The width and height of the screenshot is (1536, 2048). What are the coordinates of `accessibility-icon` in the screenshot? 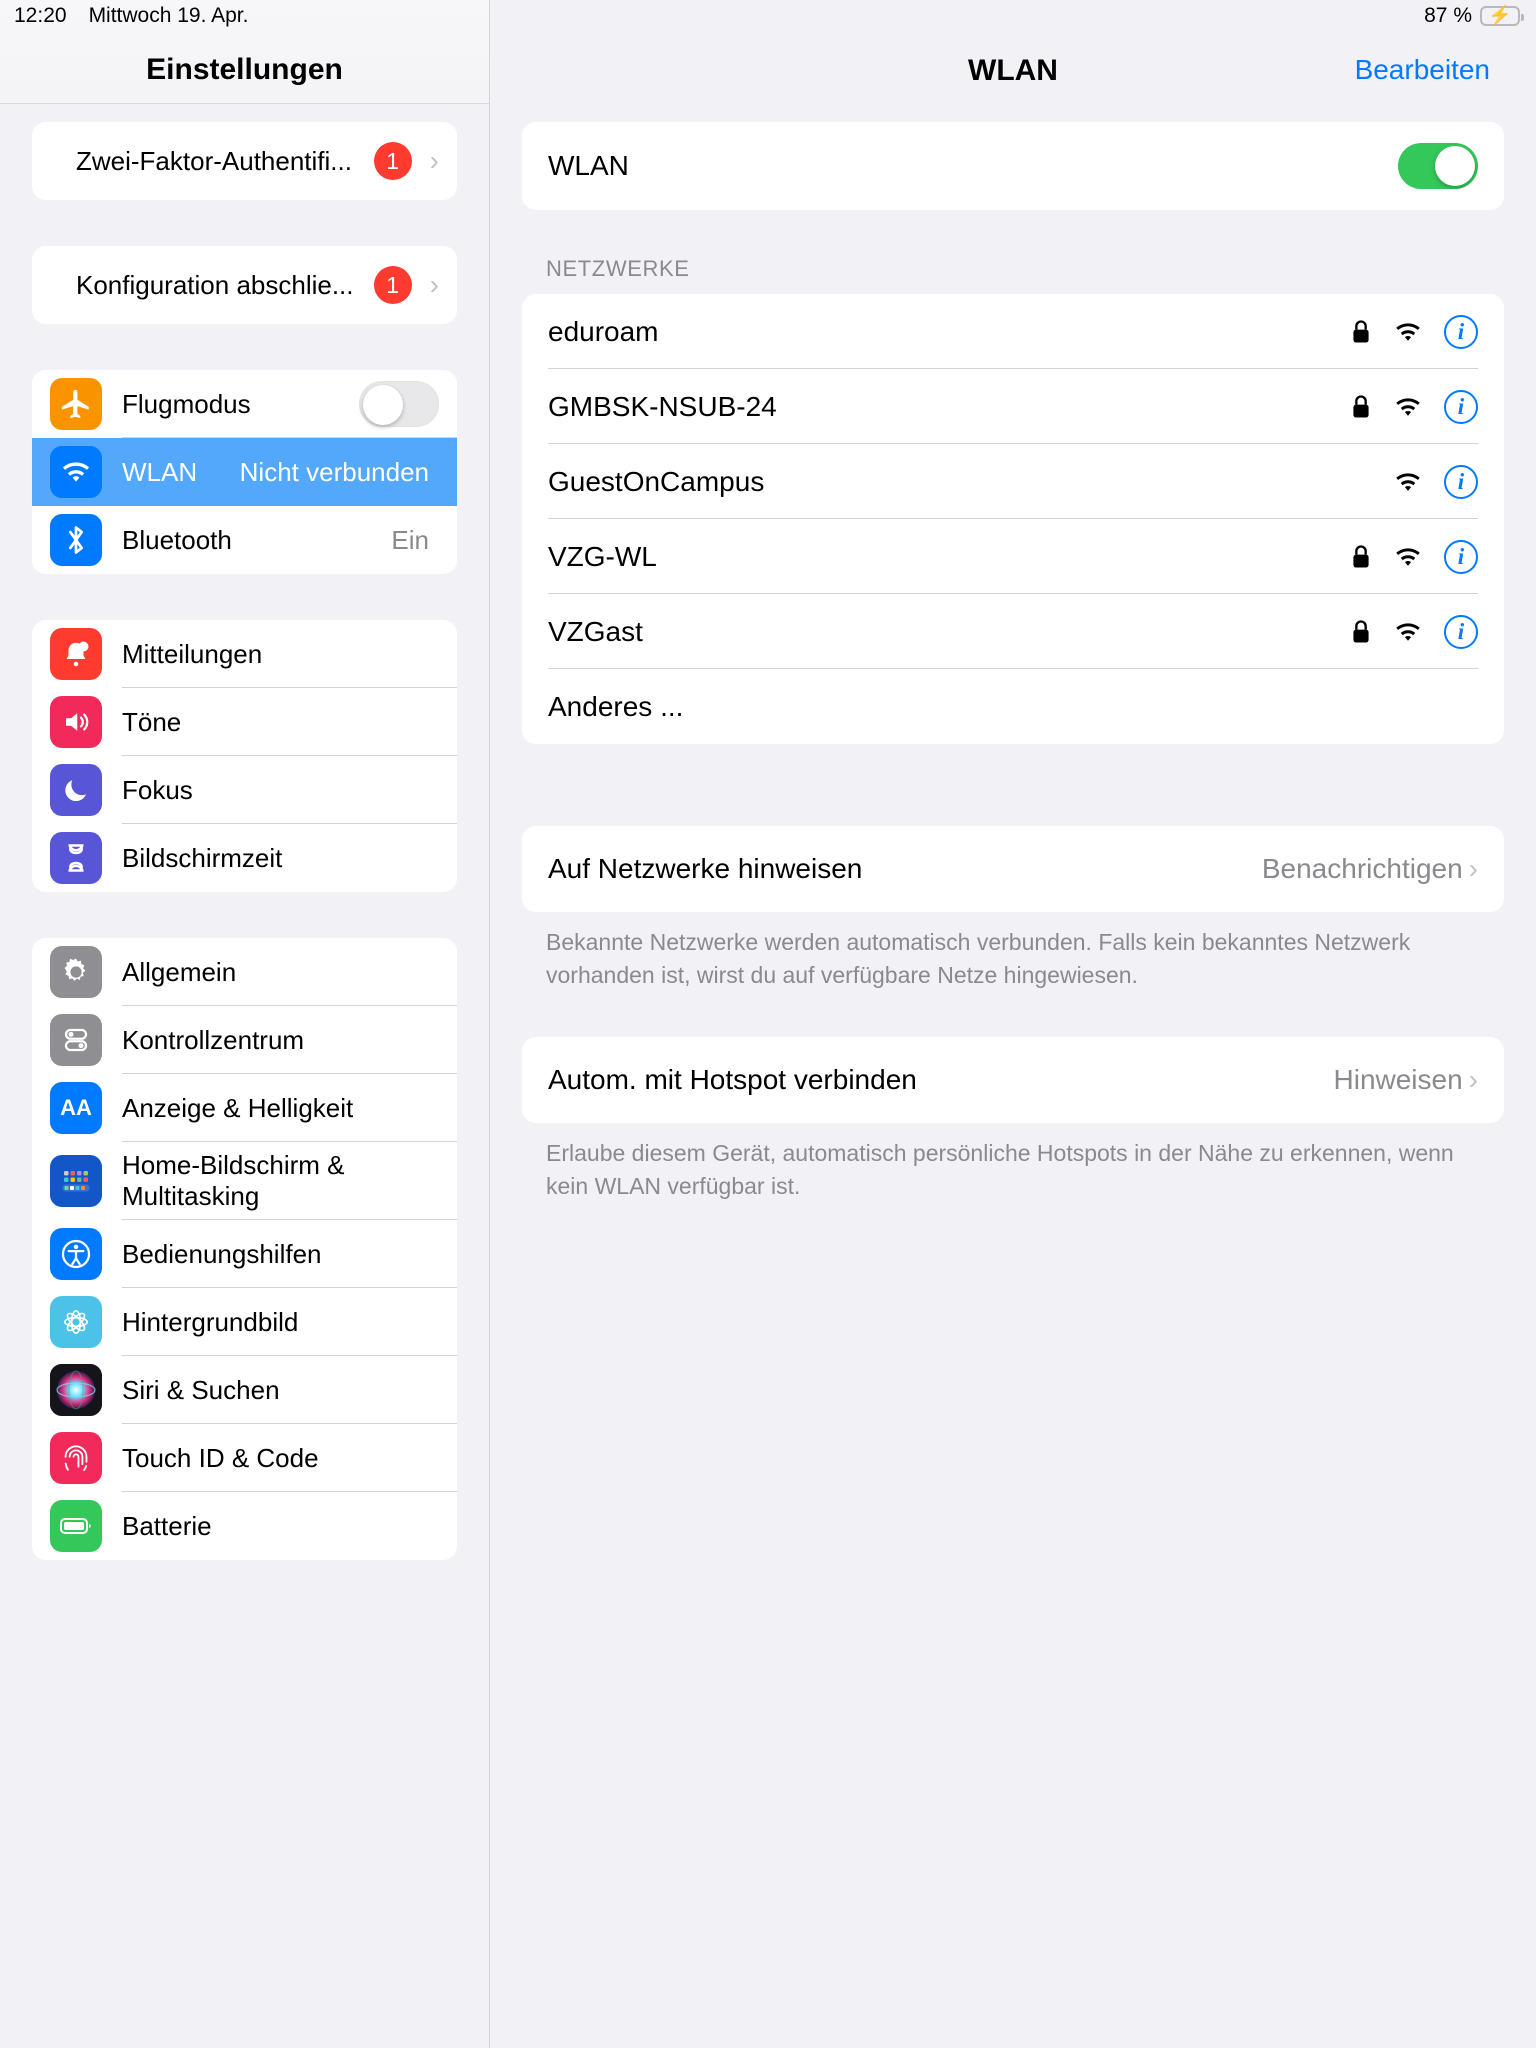 It's located at (76, 1254).